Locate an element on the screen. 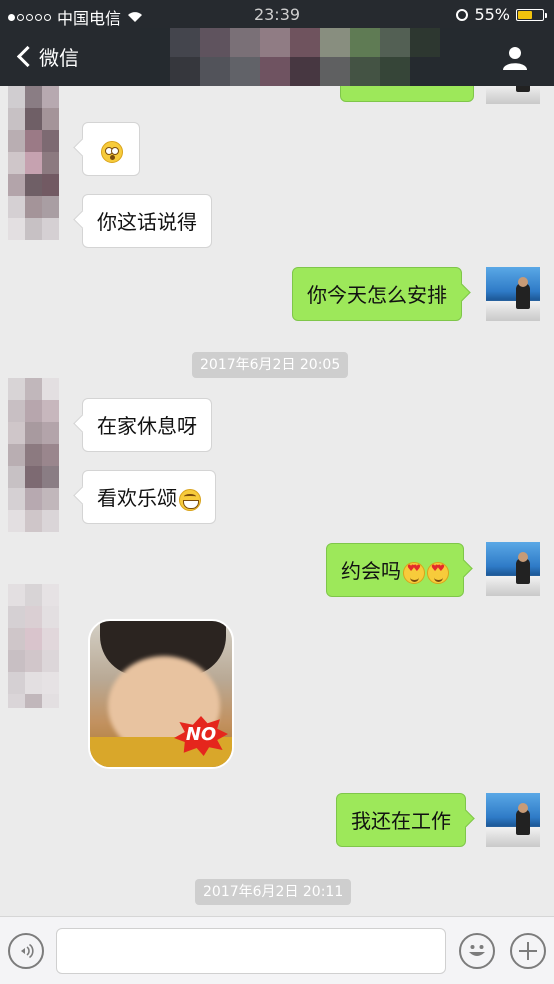  back-button: 微信 is located at coordinates (46, 56).